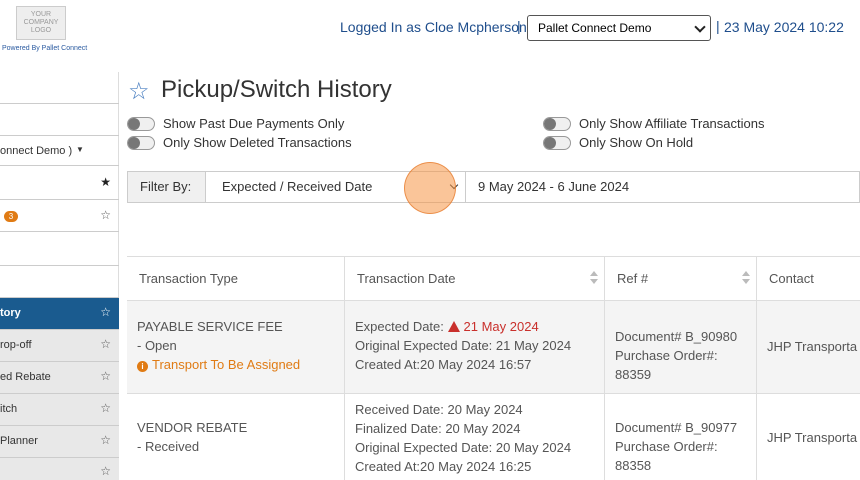 The height and width of the screenshot is (480, 860). What do you see at coordinates (59, 469) in the screenshot?
I see `sidebar-item-more: ☆` at bounding box center [59, 469].